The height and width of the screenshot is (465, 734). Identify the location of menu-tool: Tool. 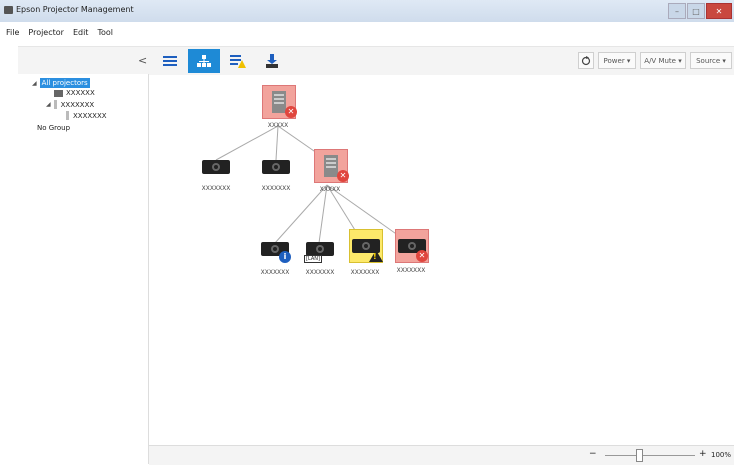
(105, 32).